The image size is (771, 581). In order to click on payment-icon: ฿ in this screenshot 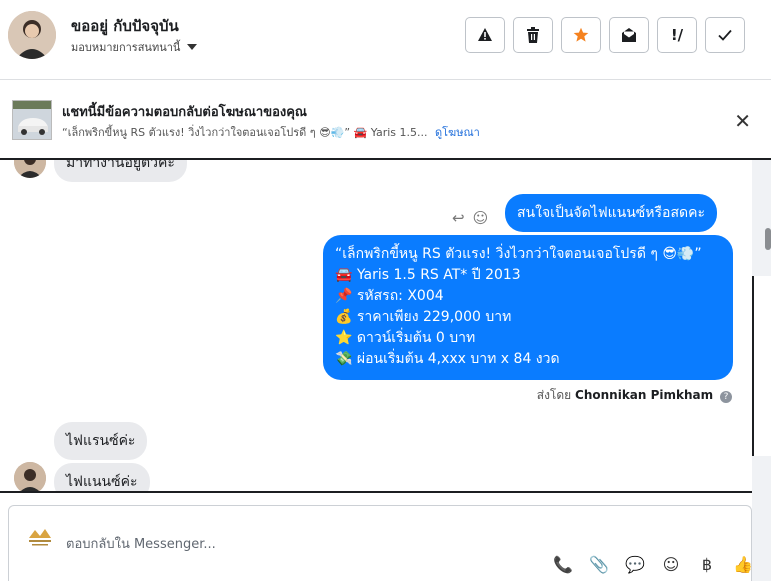, I will do `click(707, 564)`.